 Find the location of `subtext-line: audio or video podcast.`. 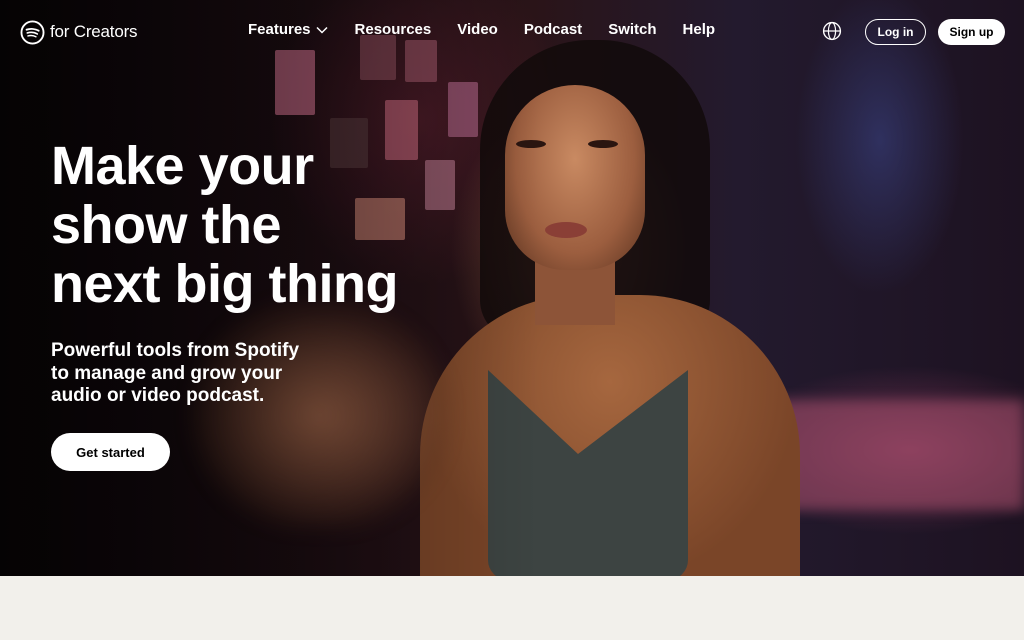

subtext-line: audio or video podcast. is located at coordinates (158, 395).